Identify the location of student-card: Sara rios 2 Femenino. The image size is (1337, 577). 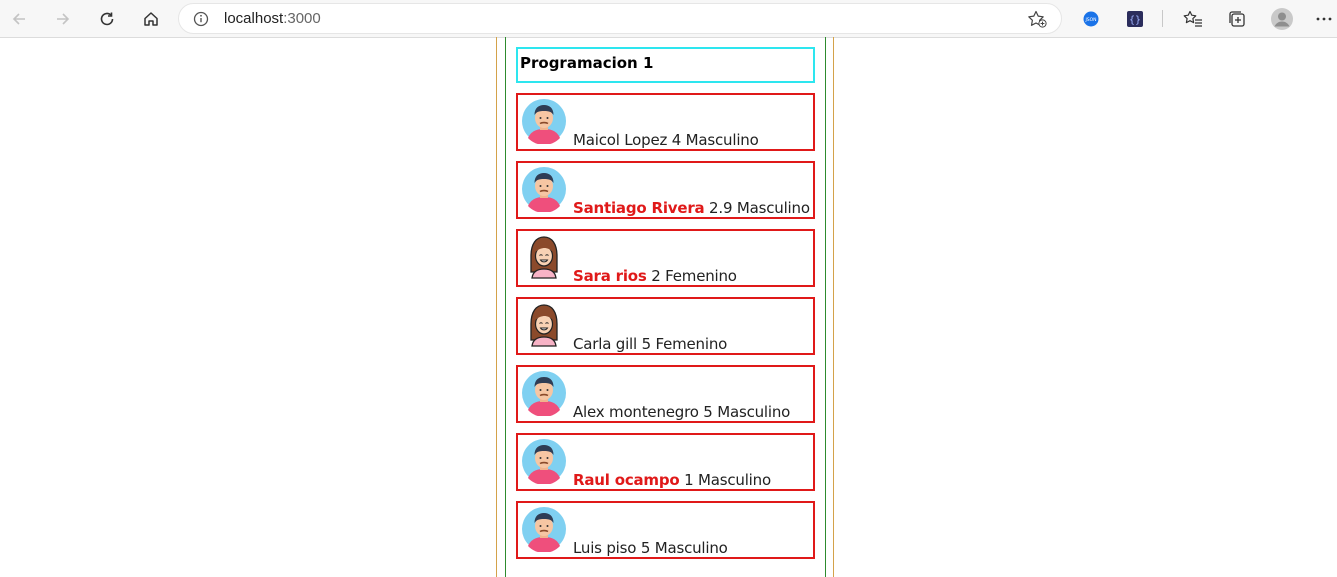
(665, 258).